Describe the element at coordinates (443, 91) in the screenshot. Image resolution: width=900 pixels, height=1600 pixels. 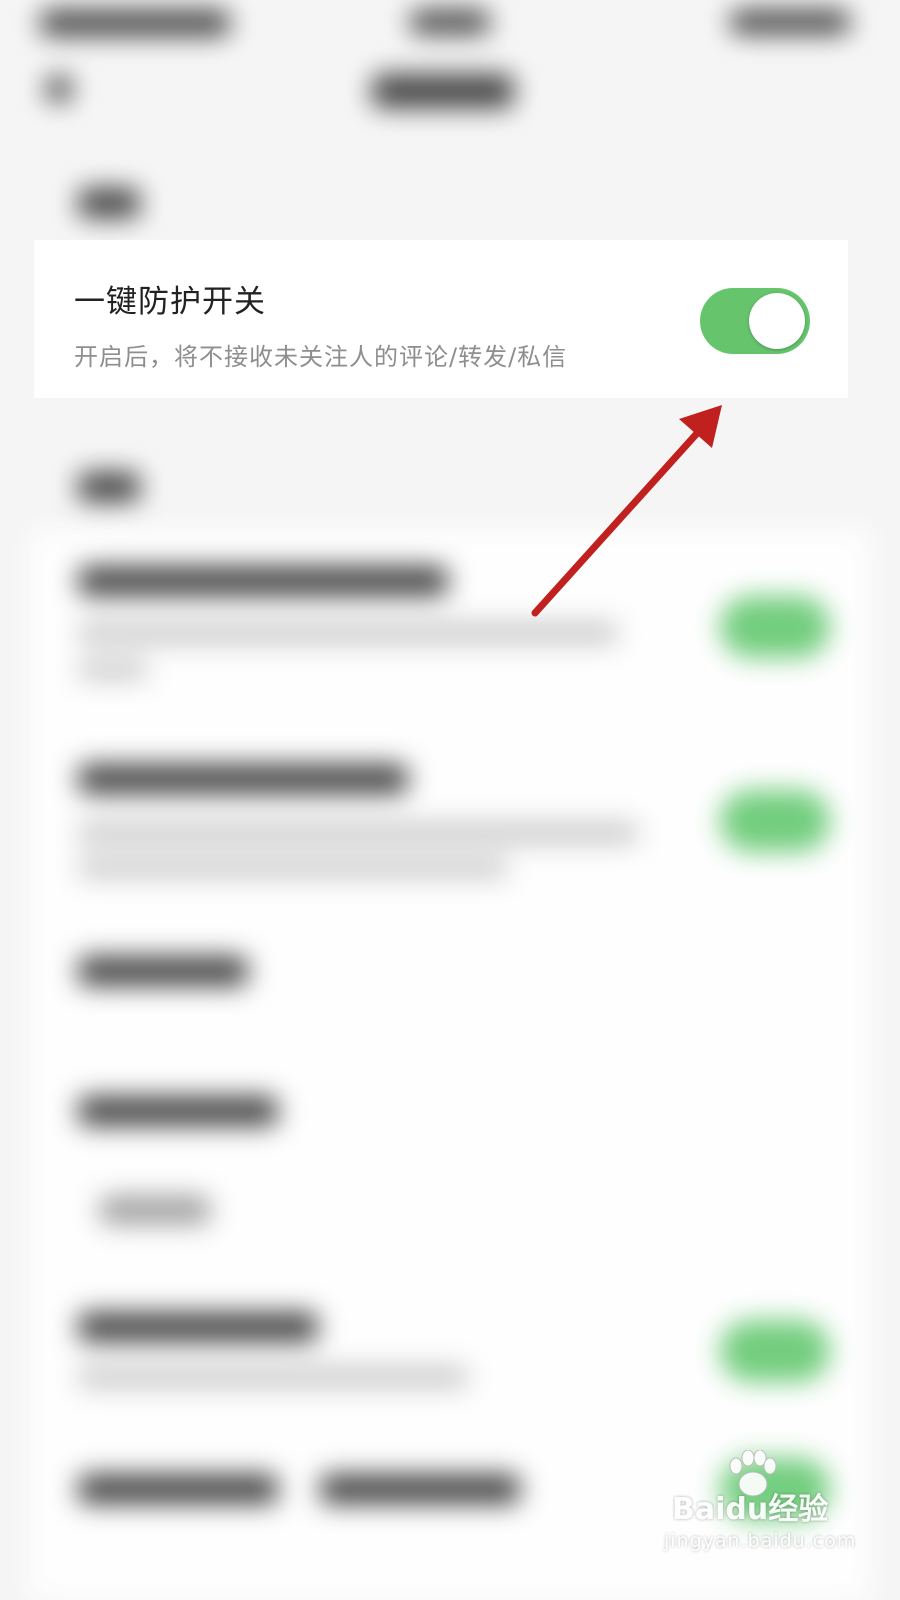
I see `page-title-blur` at that location.